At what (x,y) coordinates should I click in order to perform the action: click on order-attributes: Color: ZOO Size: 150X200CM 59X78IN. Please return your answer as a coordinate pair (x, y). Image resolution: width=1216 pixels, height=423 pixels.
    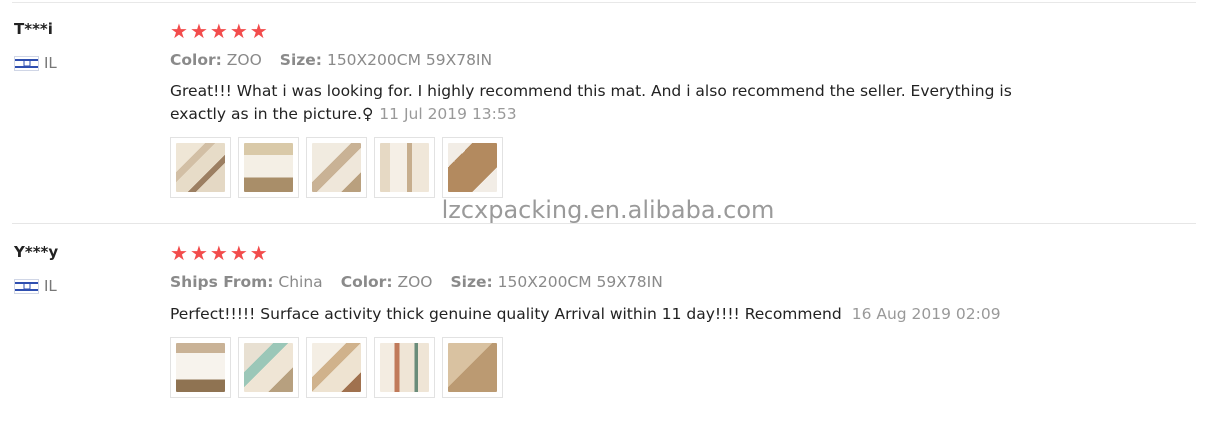
    Looking at the image, I should click on (331, 60).